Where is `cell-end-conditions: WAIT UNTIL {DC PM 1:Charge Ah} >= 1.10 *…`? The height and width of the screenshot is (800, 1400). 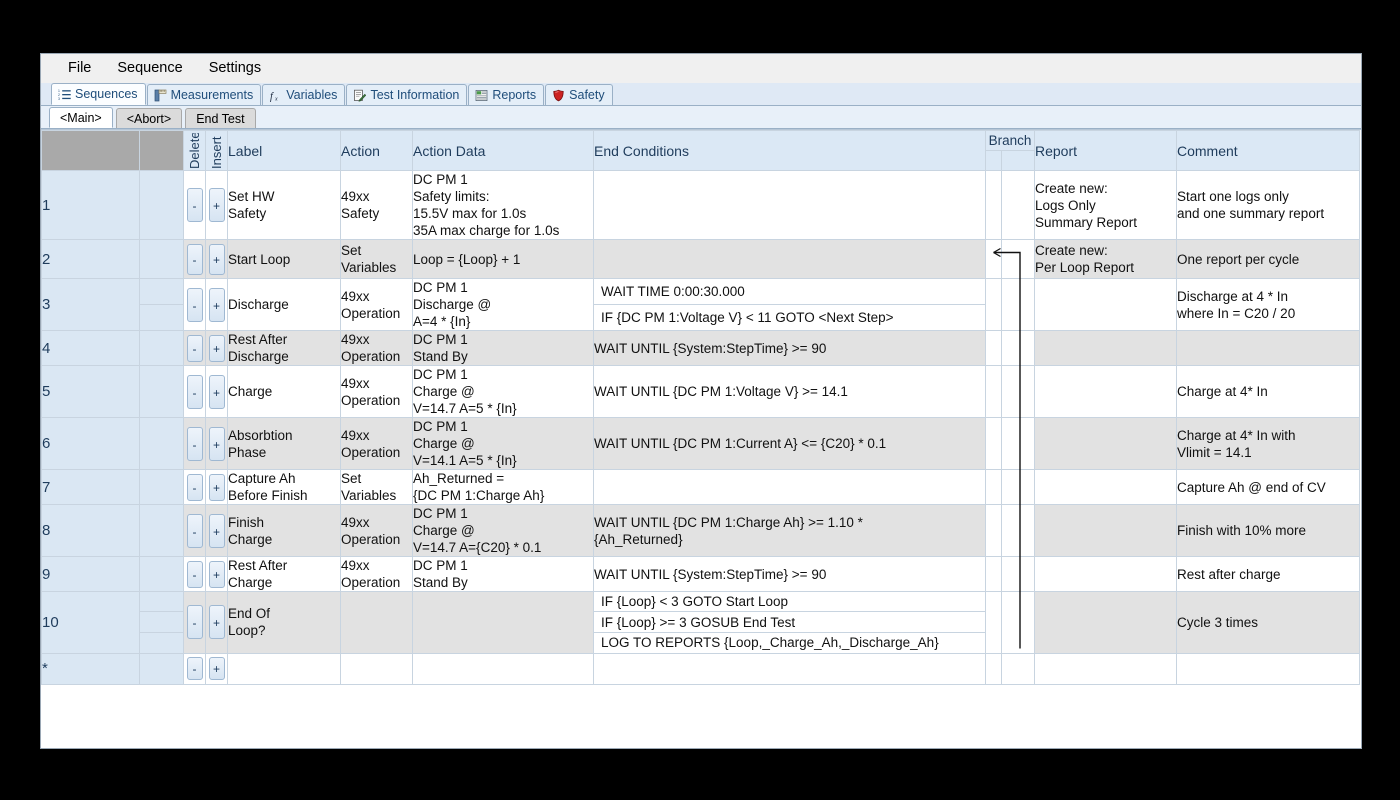 cell-end-conditions: WAIT UNTIL {DC PM 1:Charge Ah} >= 1.10 *… is located at coordinates (789, 530).